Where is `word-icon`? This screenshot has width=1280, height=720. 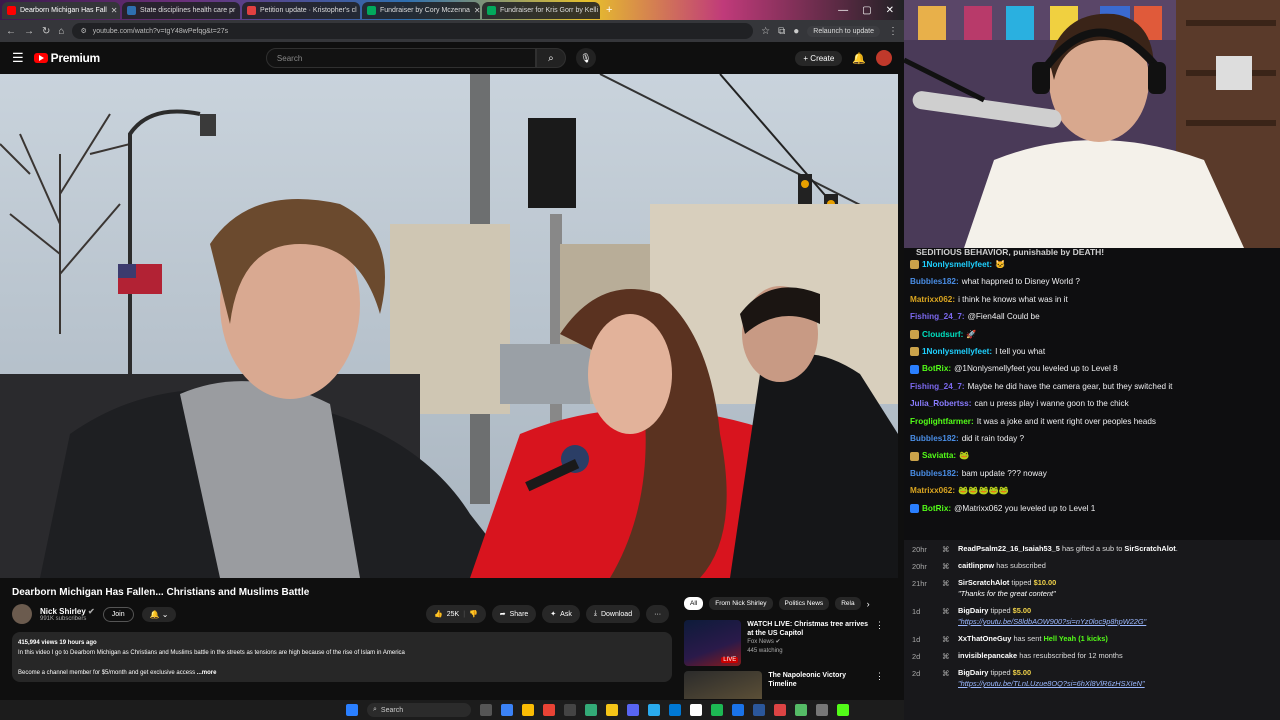 word-icon is located at coordinates (759, 710).